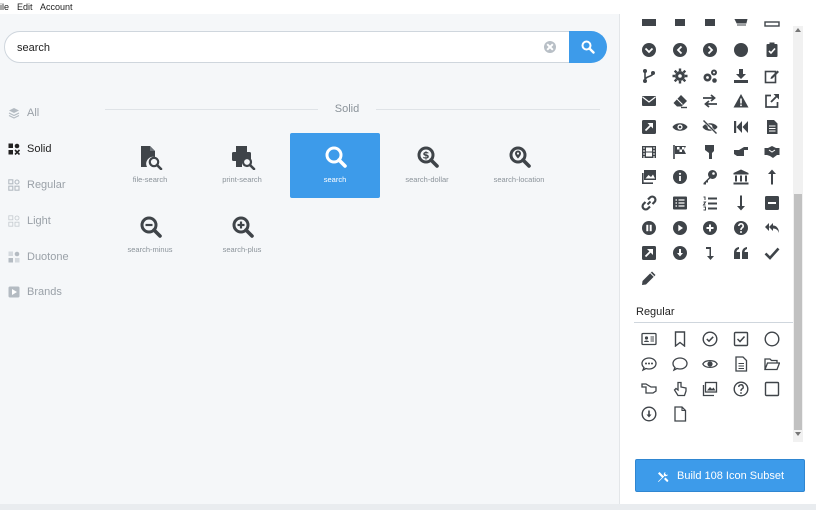 This screenshot has width=816, height=510. What do you see at coordinates (150, 235) in the screenshot?
I see `icon-tile-search-minus: search-minus` at bounding box center [150, 235].